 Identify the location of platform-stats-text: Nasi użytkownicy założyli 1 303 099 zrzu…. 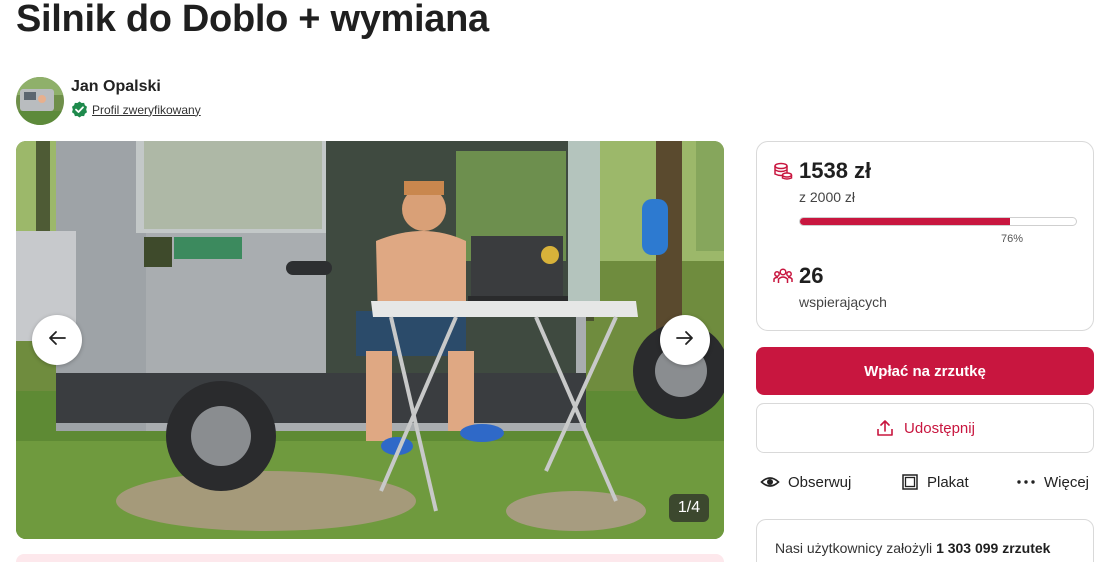
(912, 548).